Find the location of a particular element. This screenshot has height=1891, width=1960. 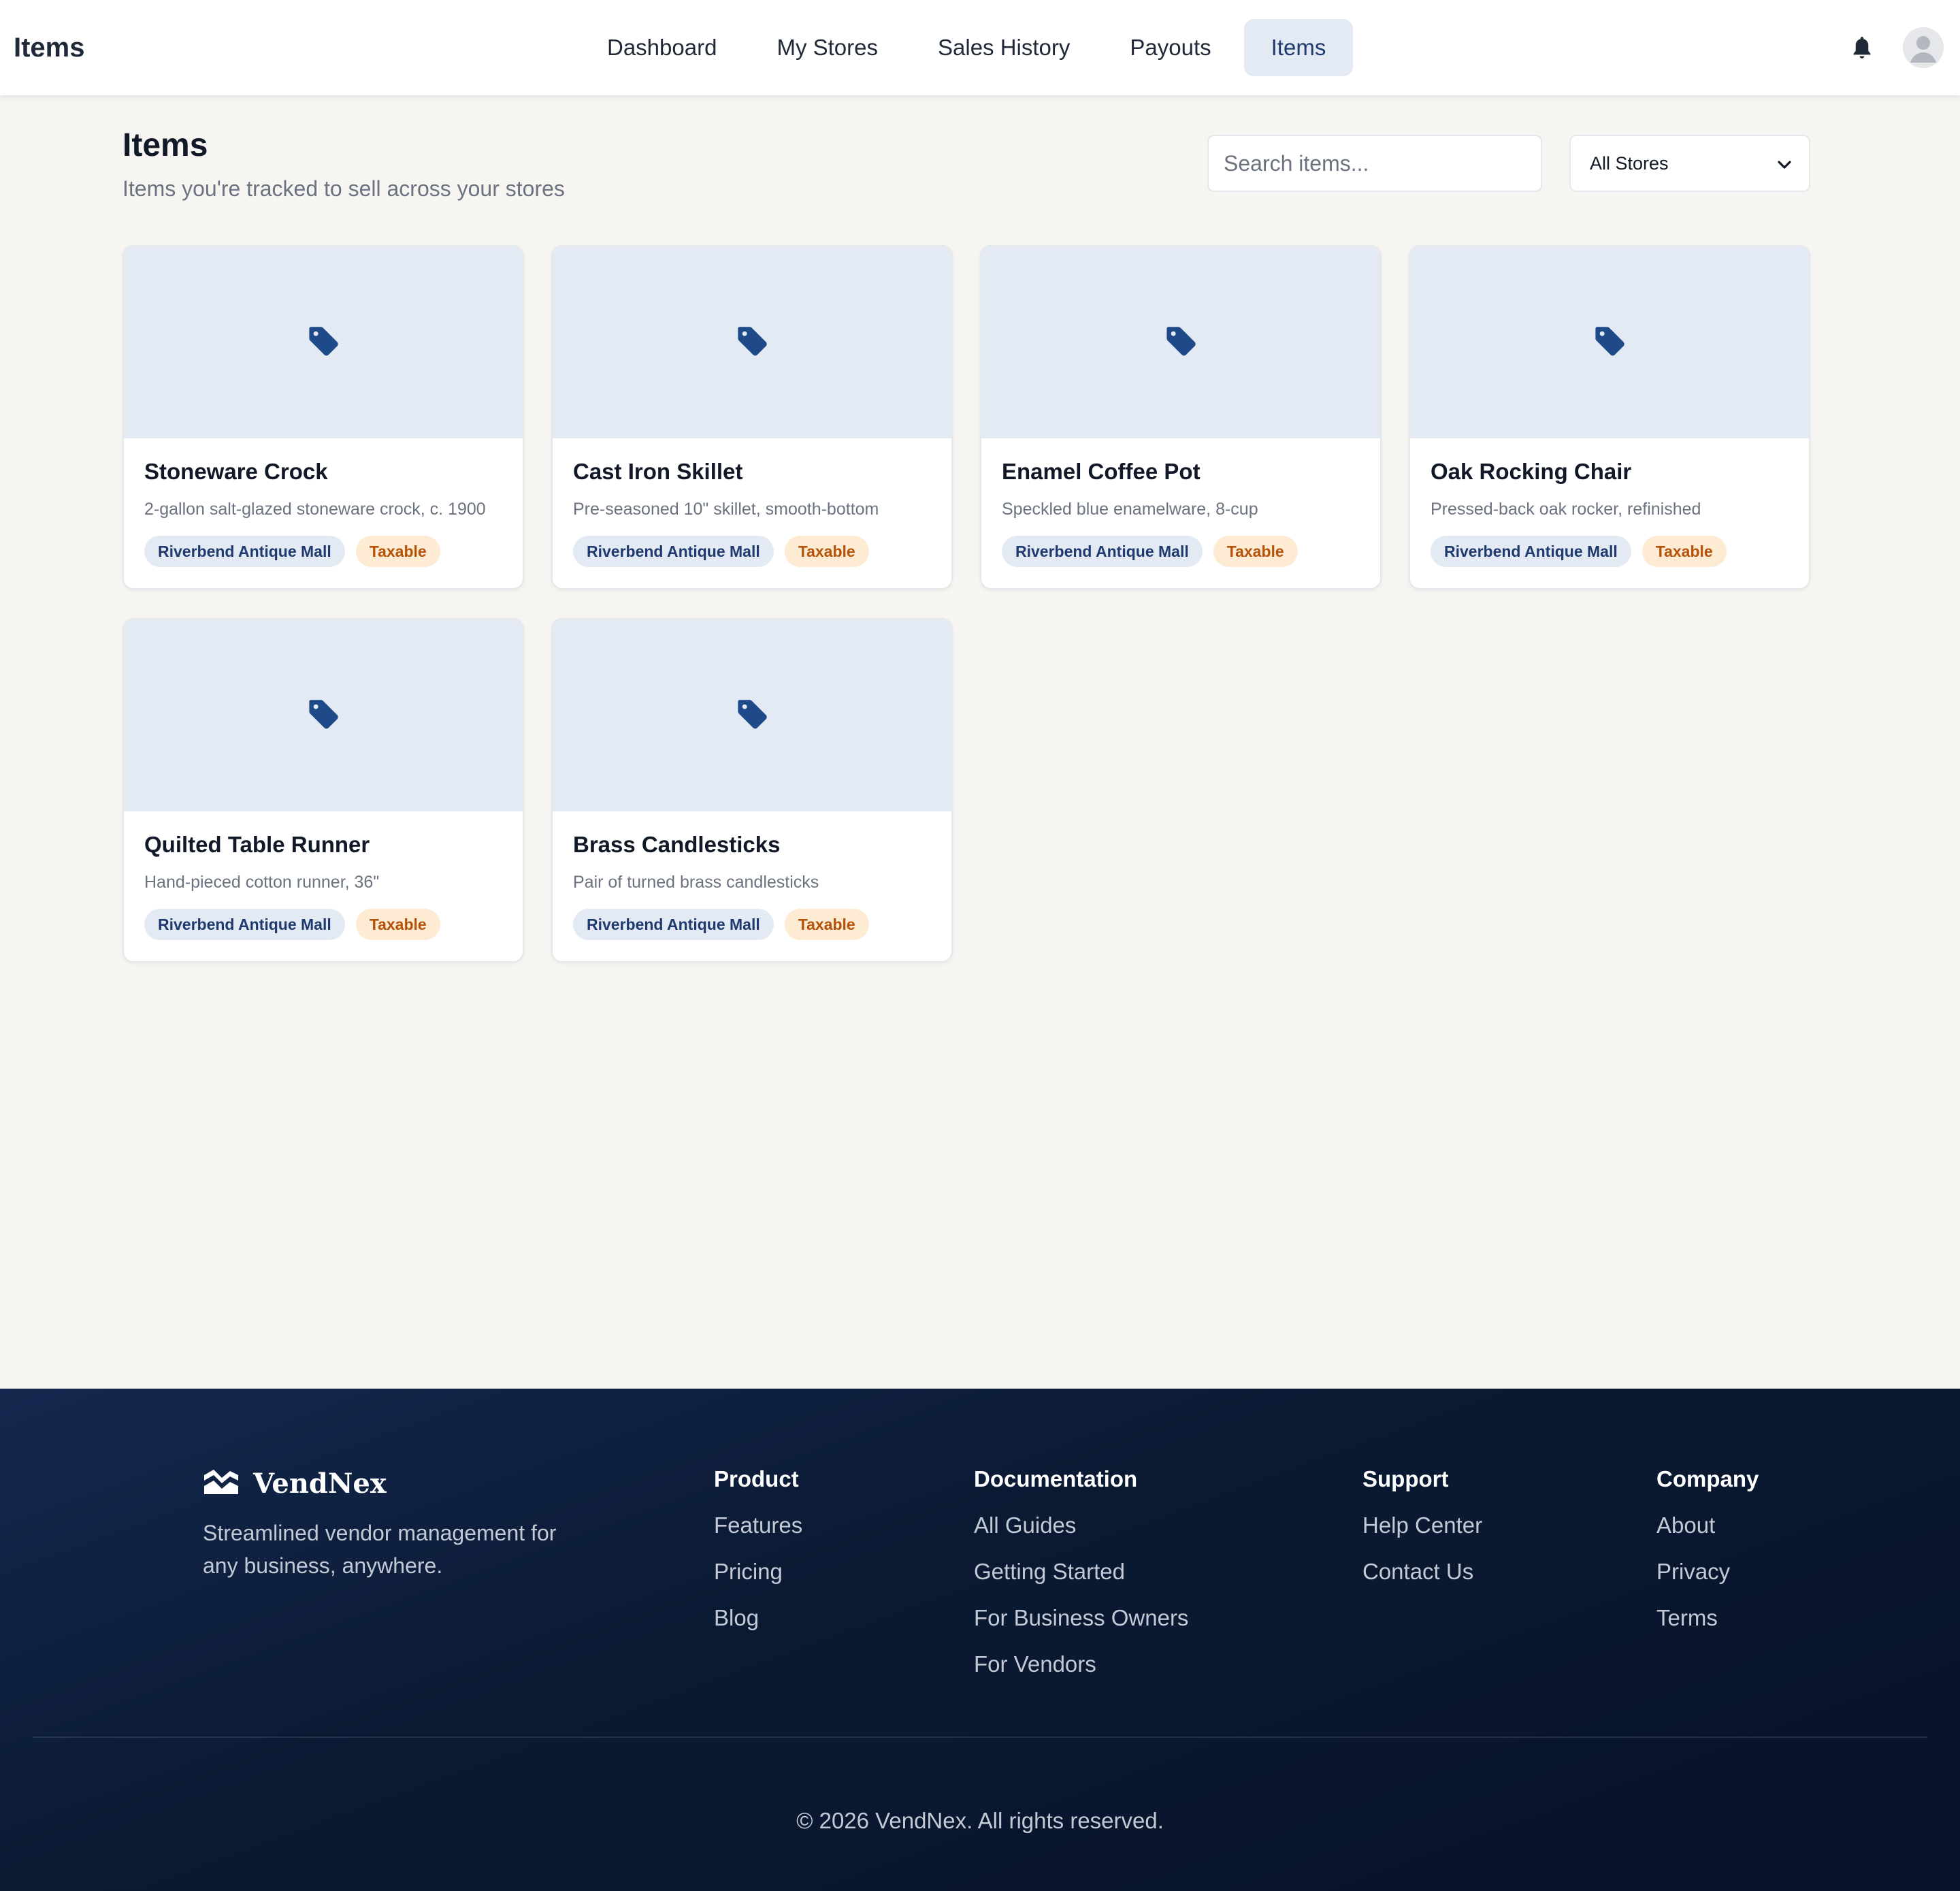

bell-icon is located at coordinates (1862, 47).